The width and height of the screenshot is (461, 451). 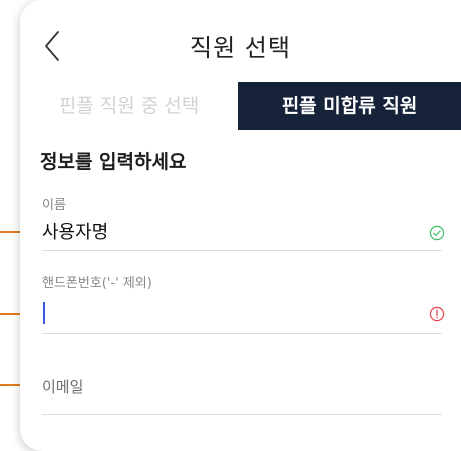 I want to click on phone-label: 핸드폰번호('-' 제외), so click(x=97, y=283).